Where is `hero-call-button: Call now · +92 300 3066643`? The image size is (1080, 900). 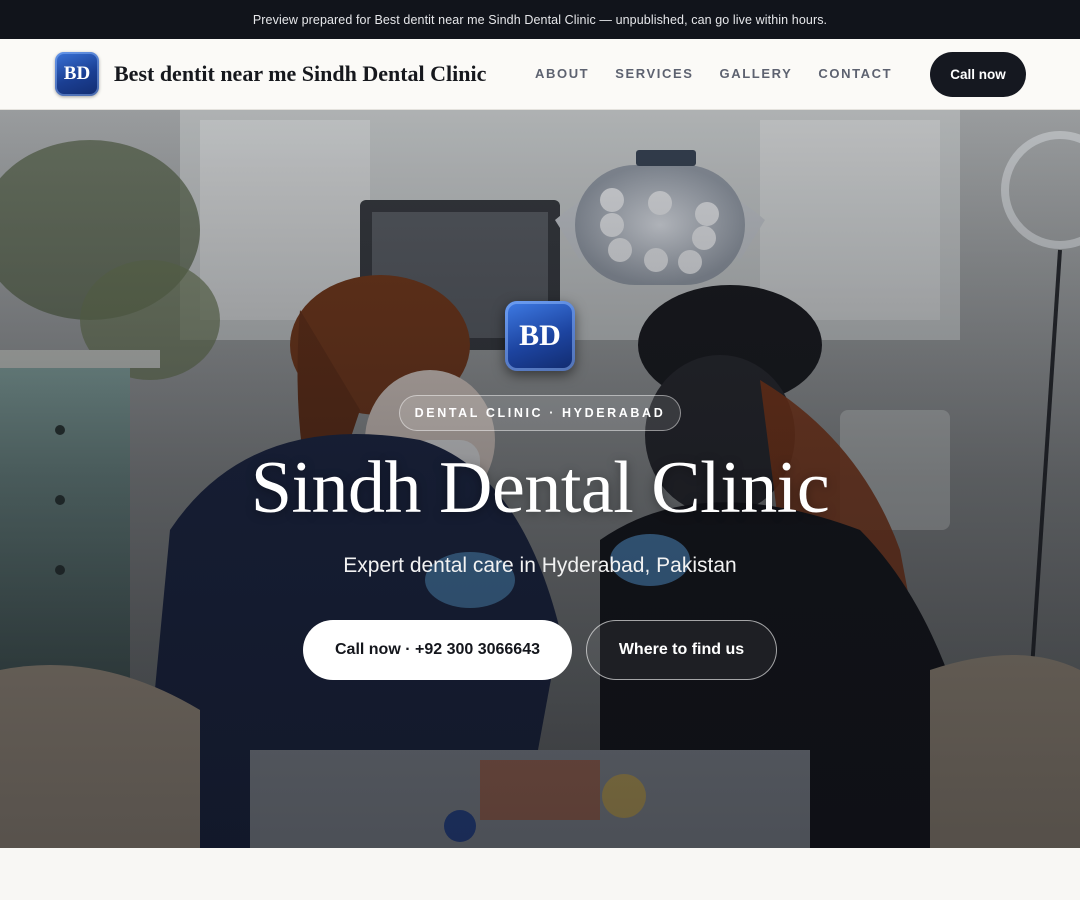 hero-call-button: Call now · +92 300 3066643 is located at coordinates (437, 650).